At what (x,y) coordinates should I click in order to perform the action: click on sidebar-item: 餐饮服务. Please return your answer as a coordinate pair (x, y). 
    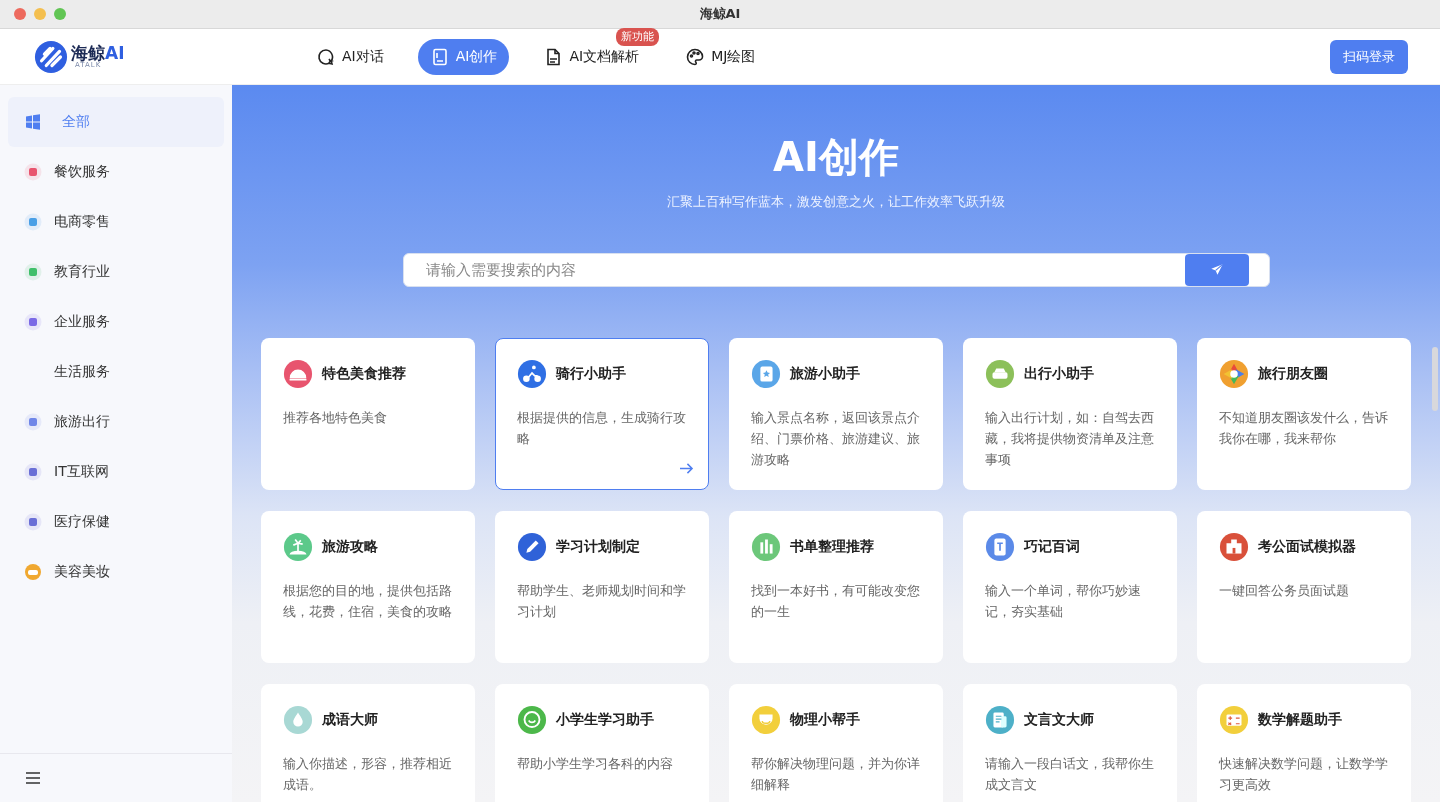
    Looking at the image, I should click on (116, 172).